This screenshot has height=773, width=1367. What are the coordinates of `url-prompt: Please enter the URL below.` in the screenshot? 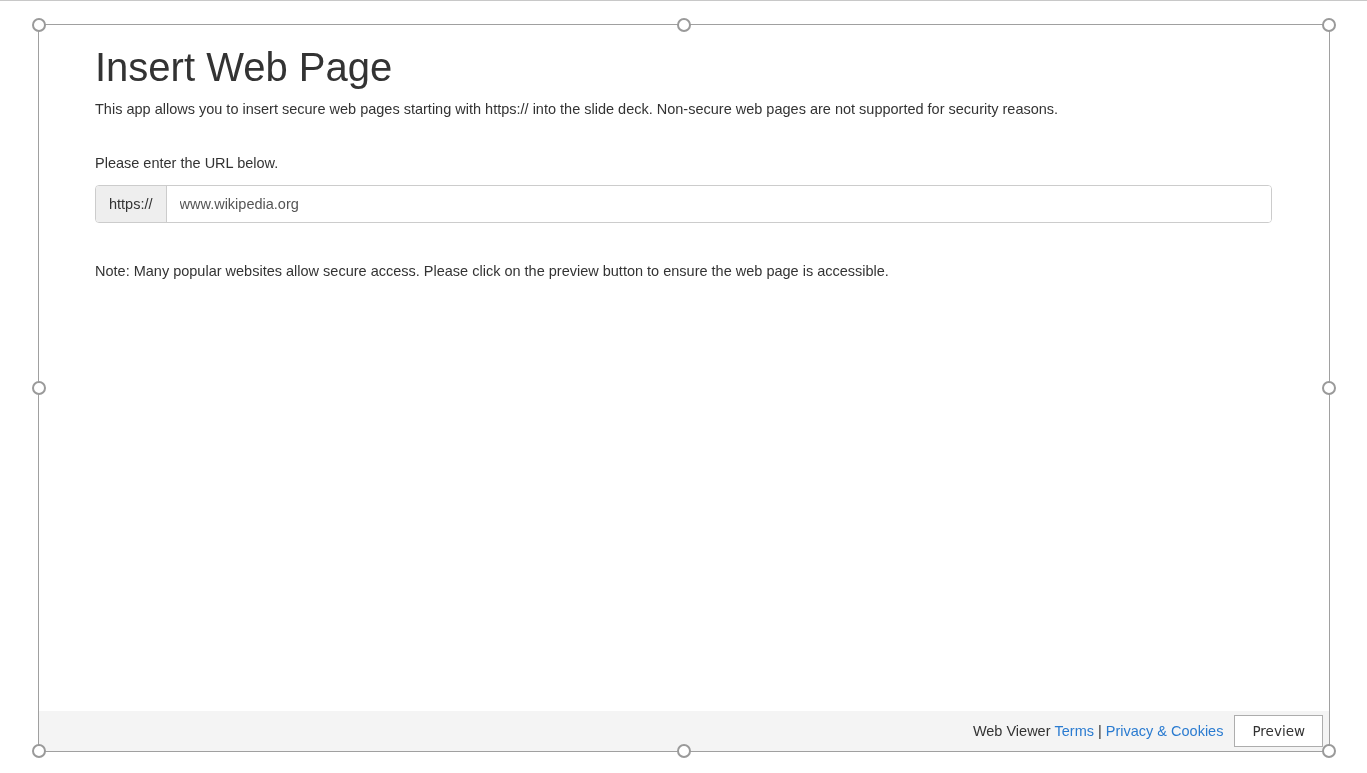 It's located at (187, 163).